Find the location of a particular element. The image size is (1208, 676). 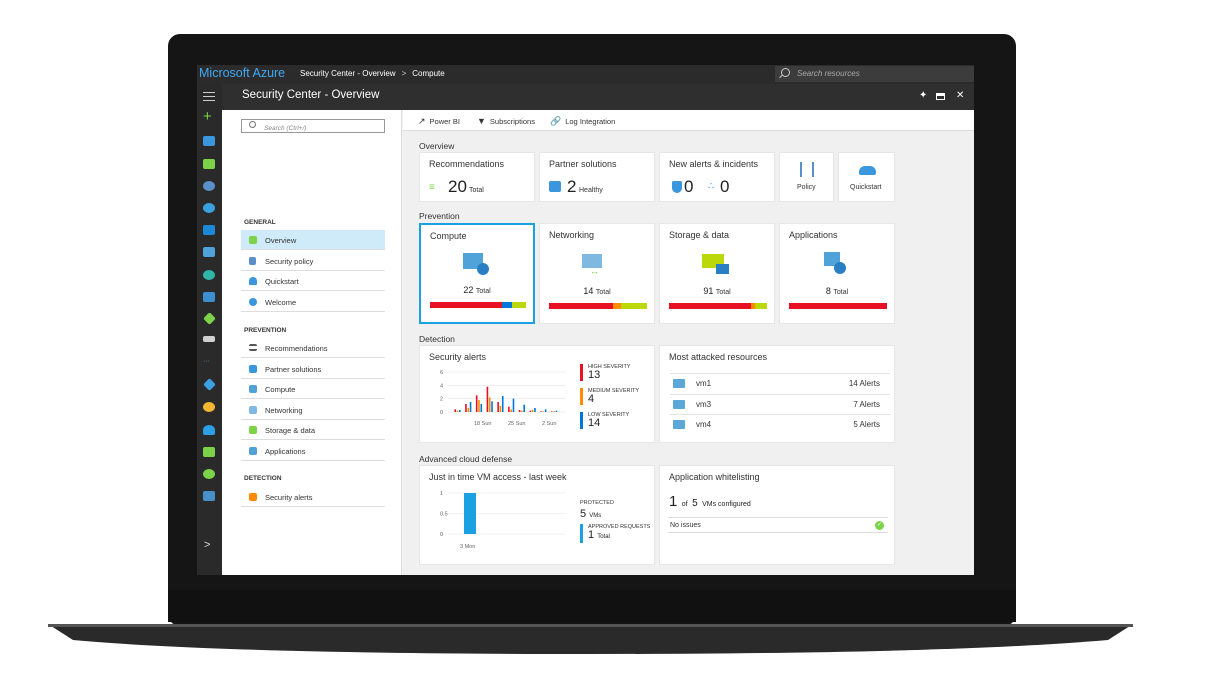

partner-solutions-tile: Partner solutions 2 Healthy is located at coordinates (597, 177).